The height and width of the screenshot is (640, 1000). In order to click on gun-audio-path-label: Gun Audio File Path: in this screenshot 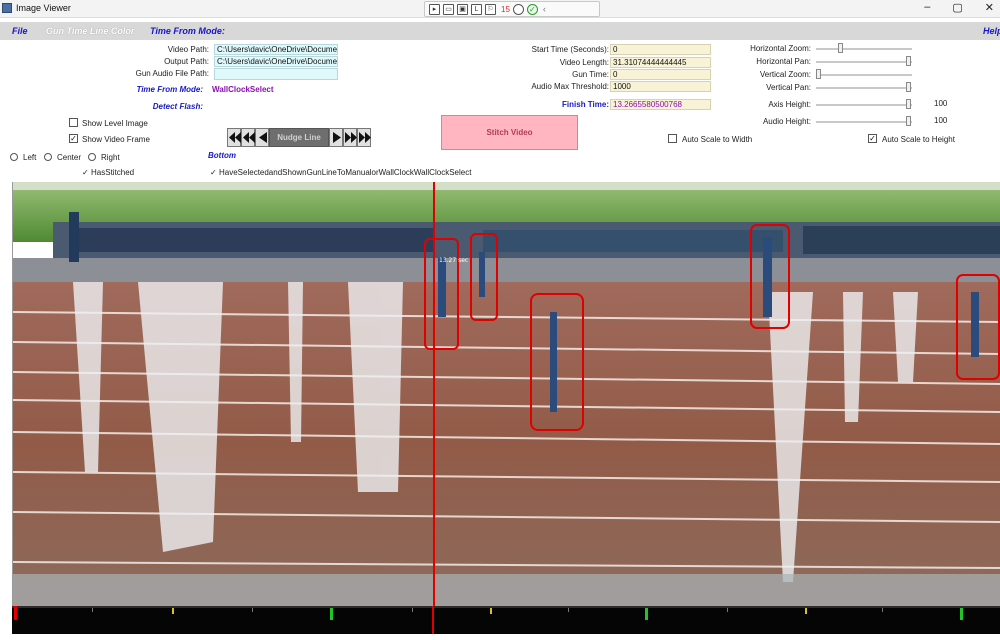, I will do `click(172, 73)`.